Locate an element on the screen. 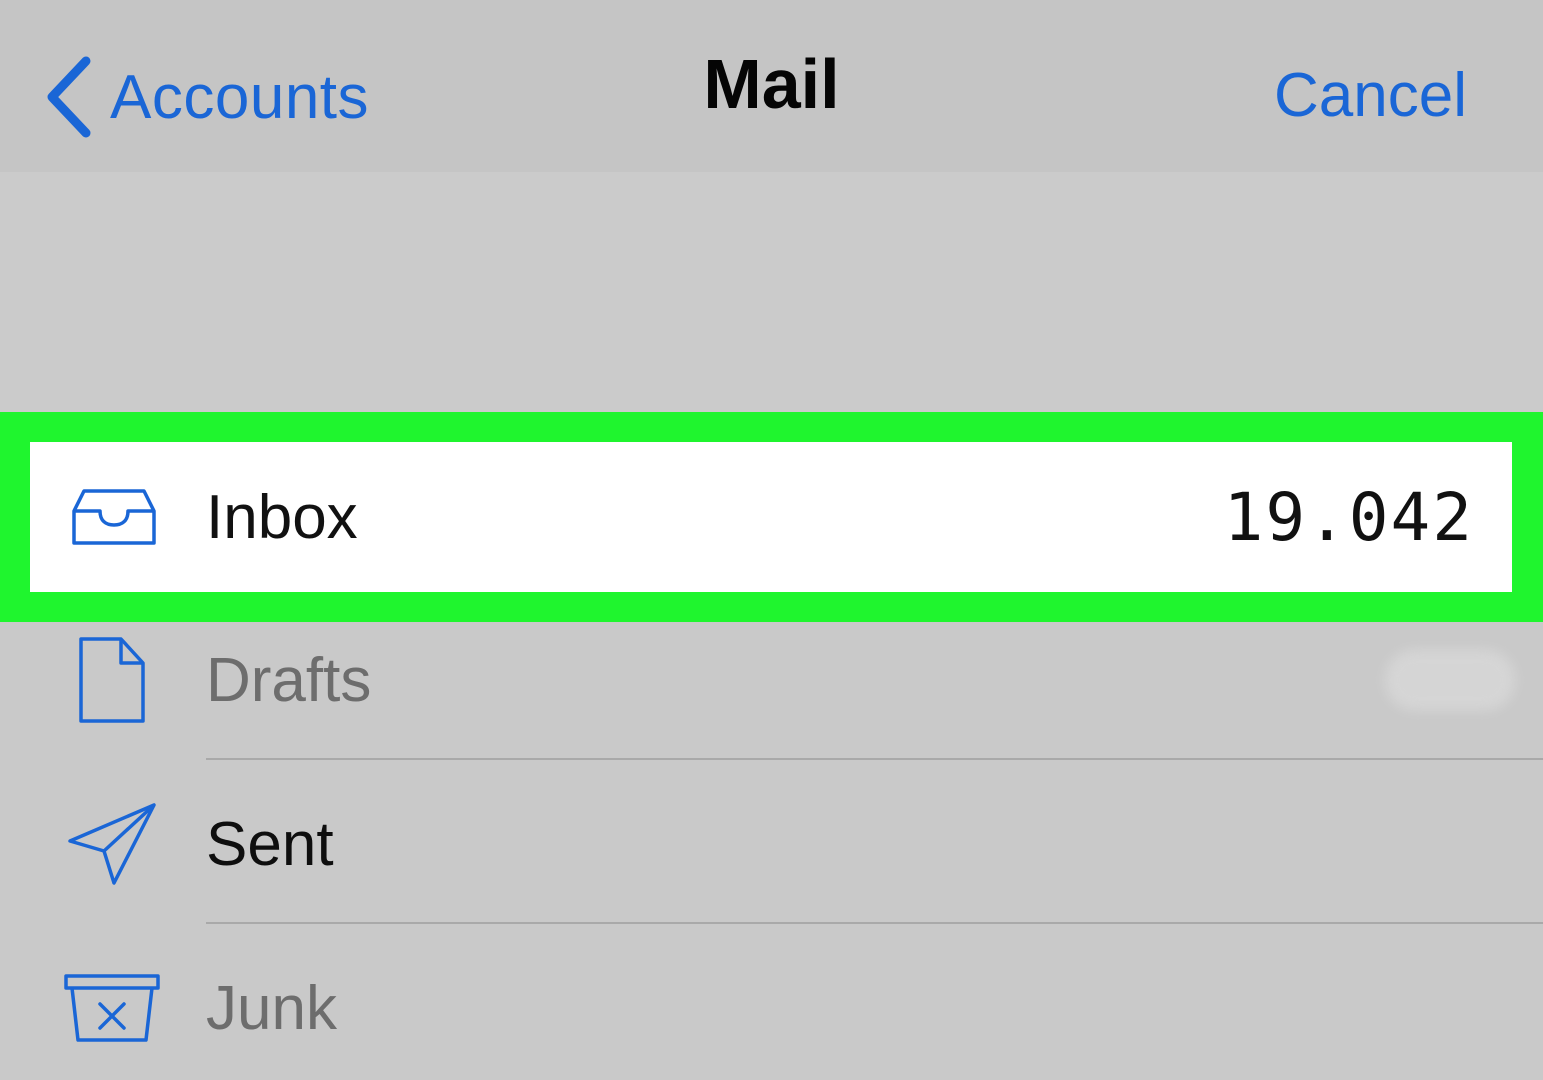 The width and height of the screenshot is (1543, 1080). junk-bin-icon is located at coordinates (112, 1008).